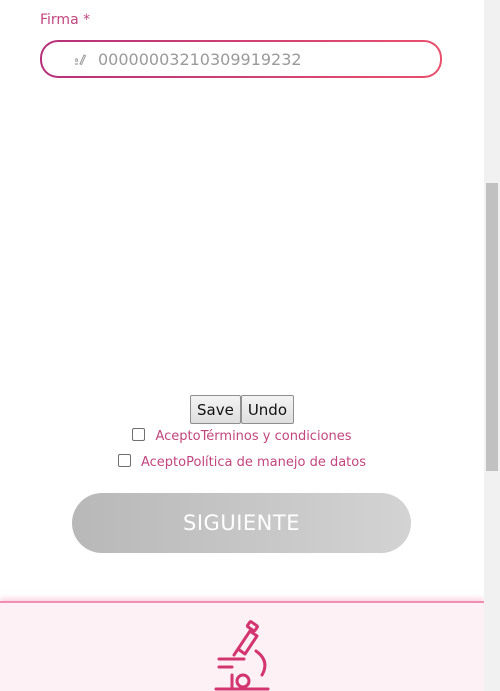  What do you see at coordinates (258, 59) in the screenshot?
I see `firma-input` at bounding box center [258, 59].